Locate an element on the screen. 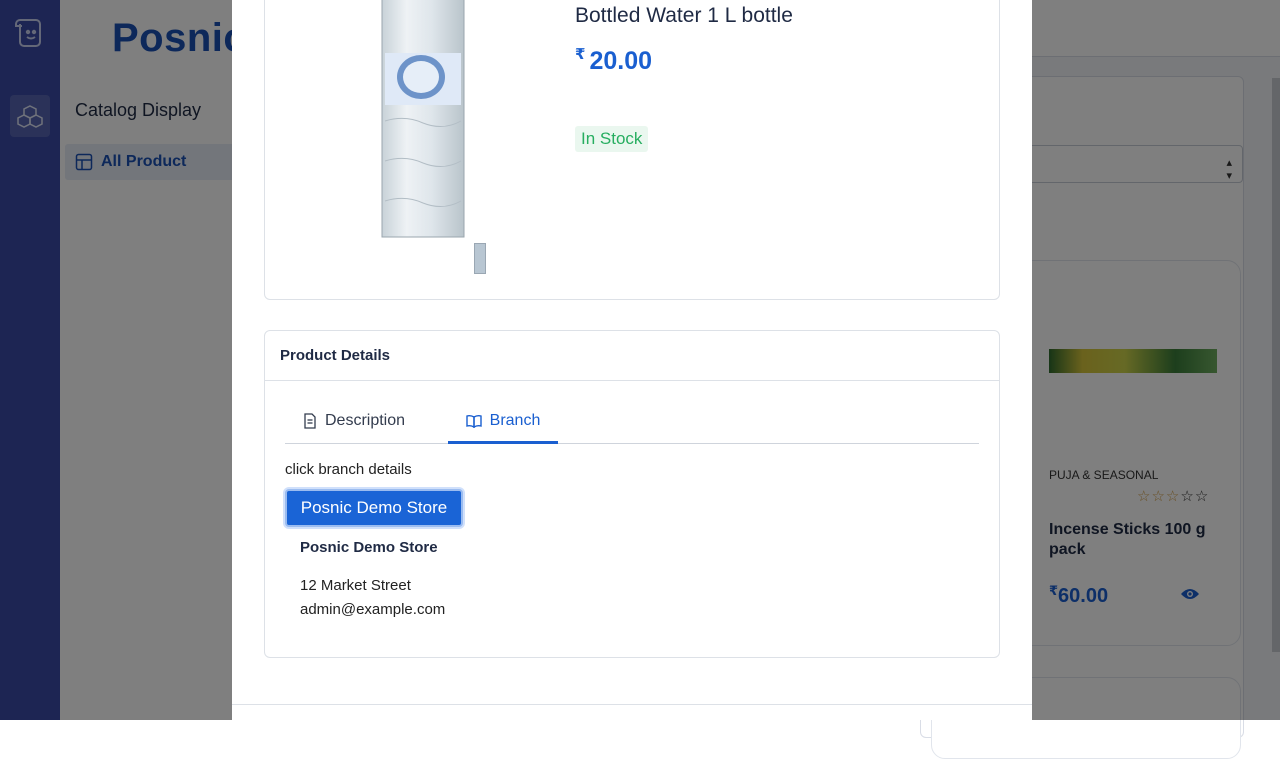 This screenshot has height=759, width=1280. document-icon is located at coordinates (314, 421).